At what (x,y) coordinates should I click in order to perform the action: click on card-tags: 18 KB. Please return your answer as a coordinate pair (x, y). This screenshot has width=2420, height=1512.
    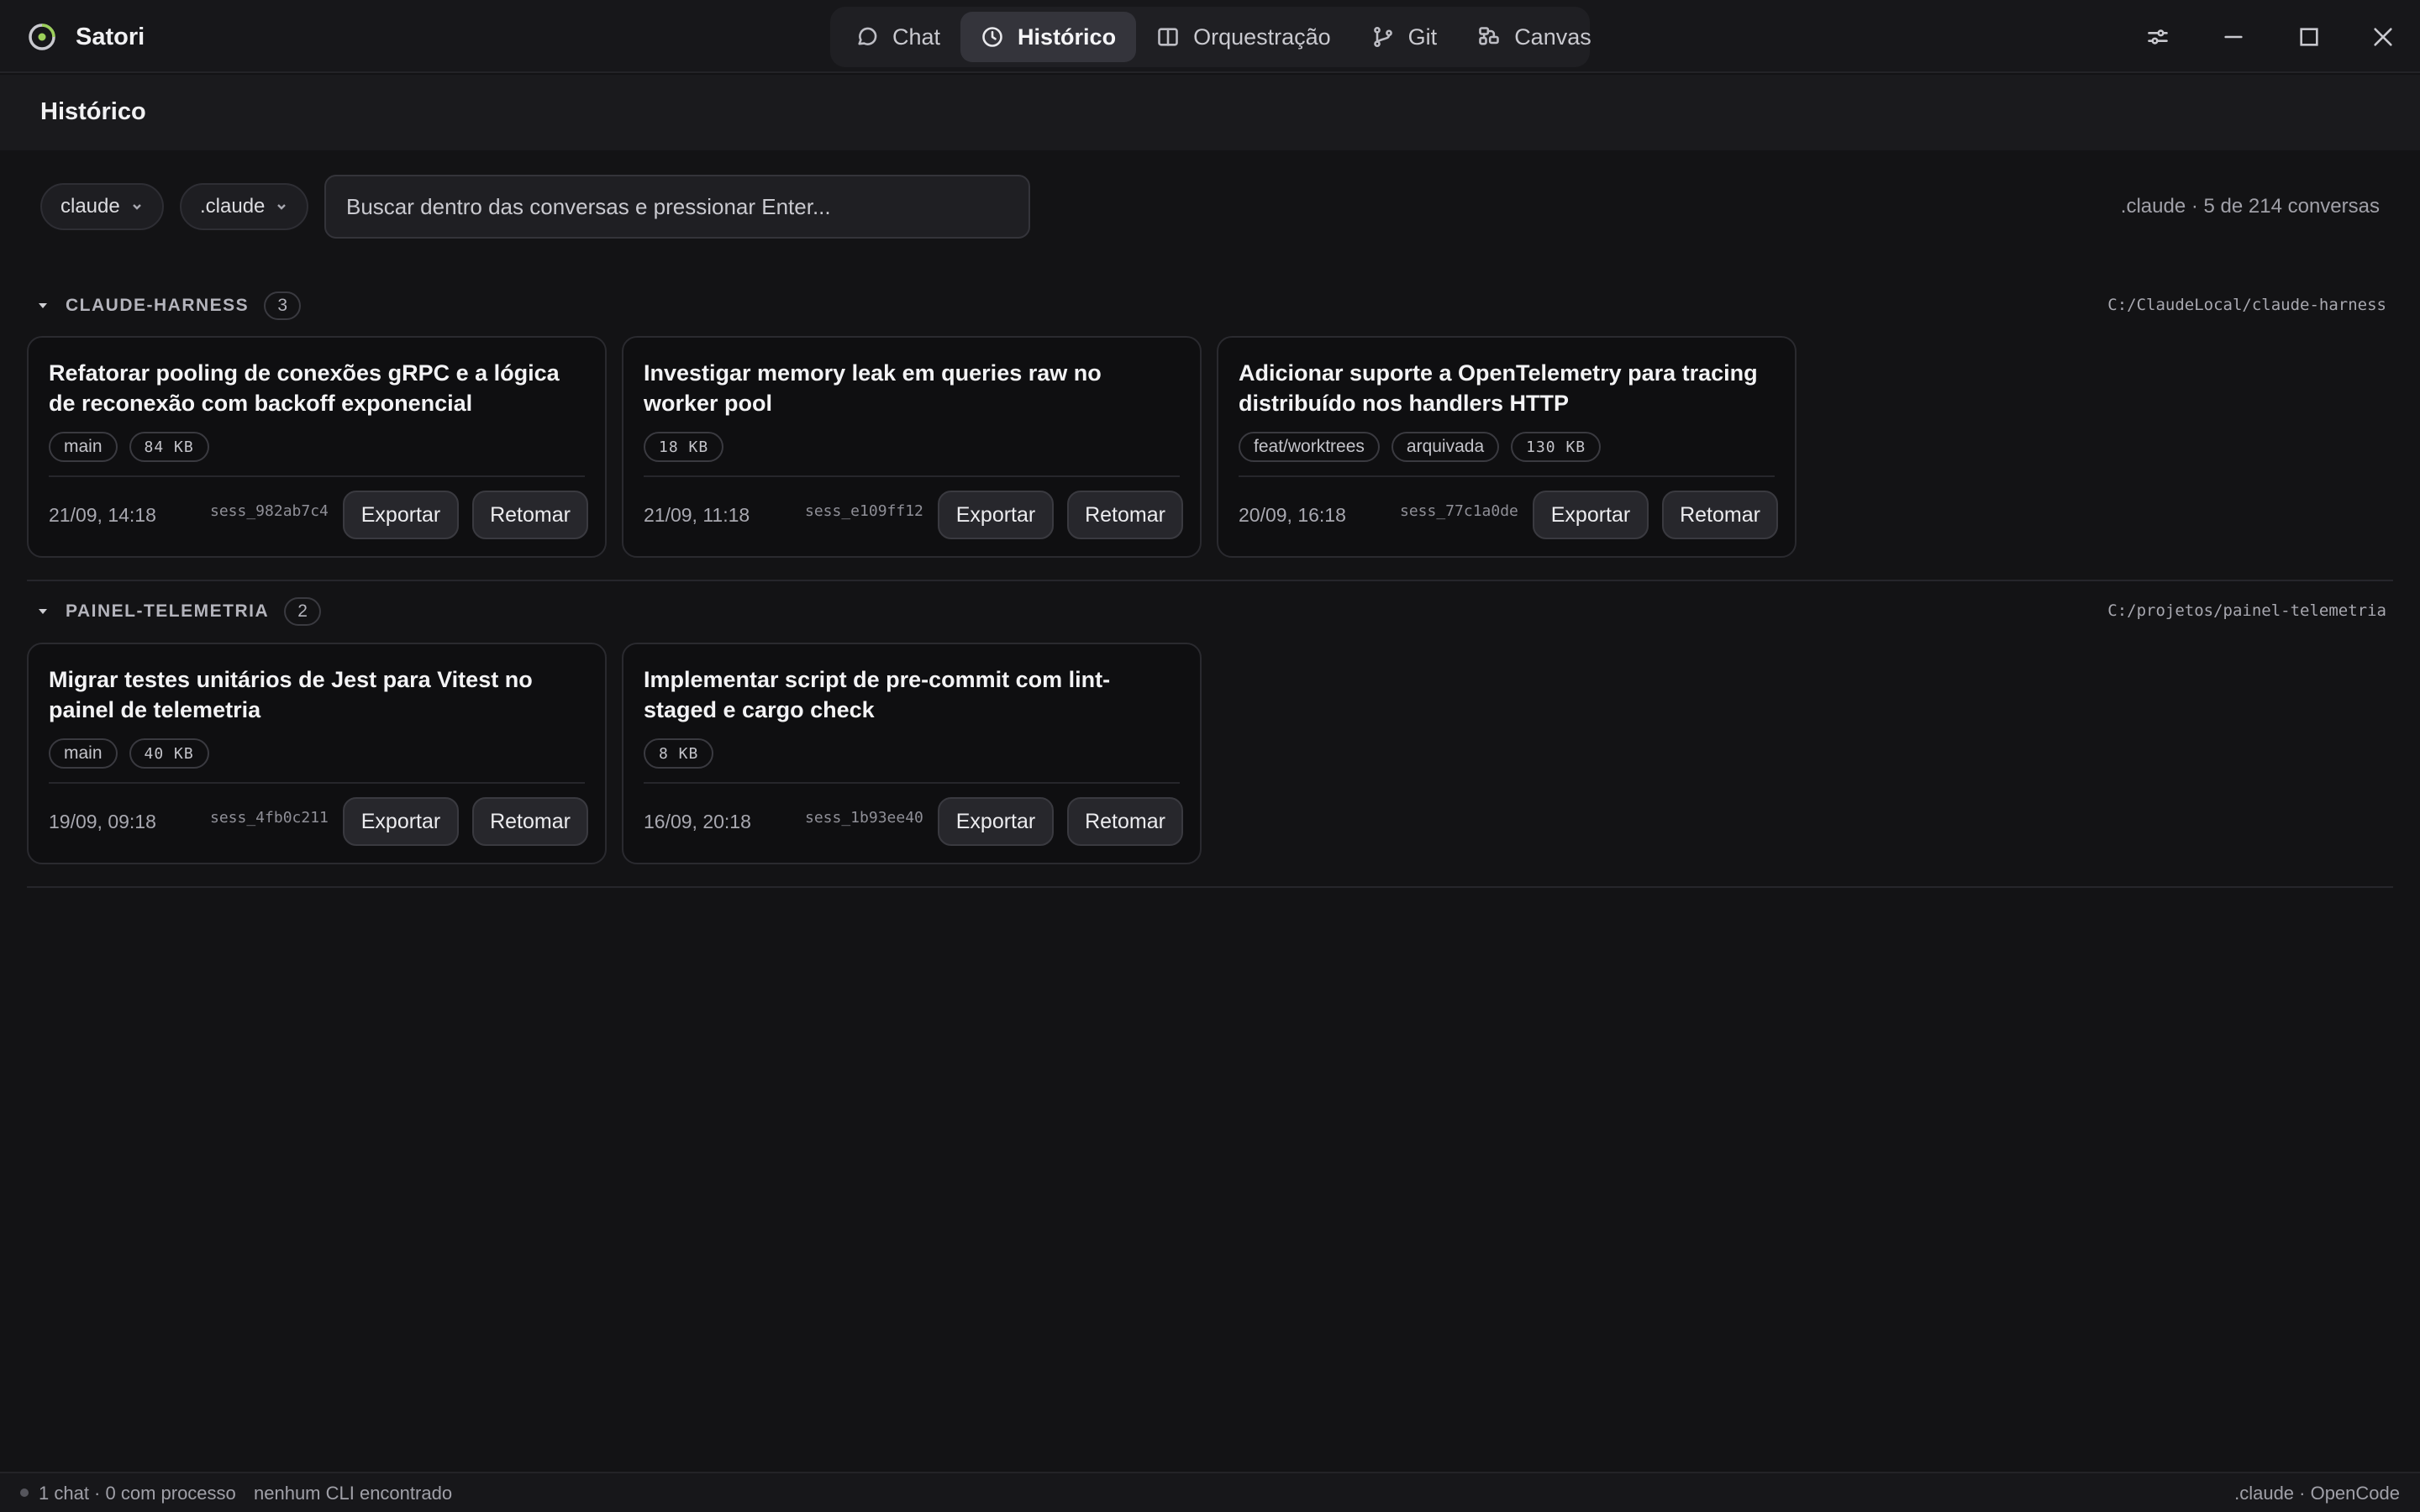
    Looking at the image, I should click on (684, 447).